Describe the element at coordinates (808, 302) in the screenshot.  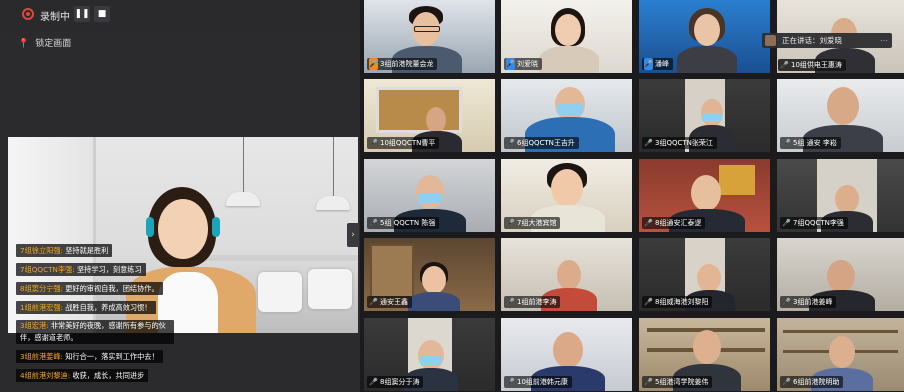
I see `participant-name-tag: 🎤 3组前港姜峰` at that location.